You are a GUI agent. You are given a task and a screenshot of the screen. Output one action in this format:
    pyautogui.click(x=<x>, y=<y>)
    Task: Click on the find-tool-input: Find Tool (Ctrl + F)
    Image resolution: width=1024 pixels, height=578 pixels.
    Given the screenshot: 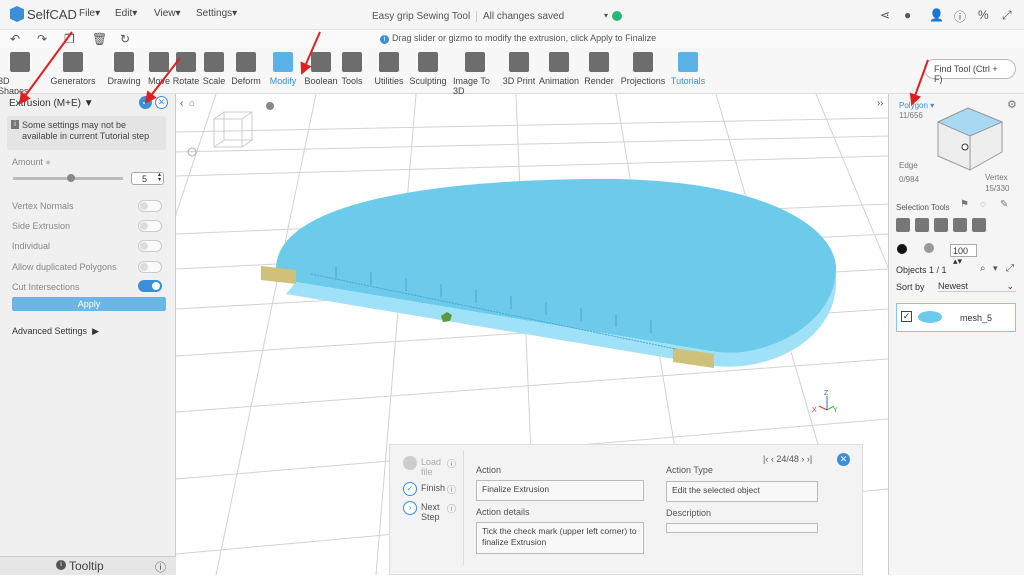 What is the action you would take?
    pyautogui.click(x=970, y=71)
    